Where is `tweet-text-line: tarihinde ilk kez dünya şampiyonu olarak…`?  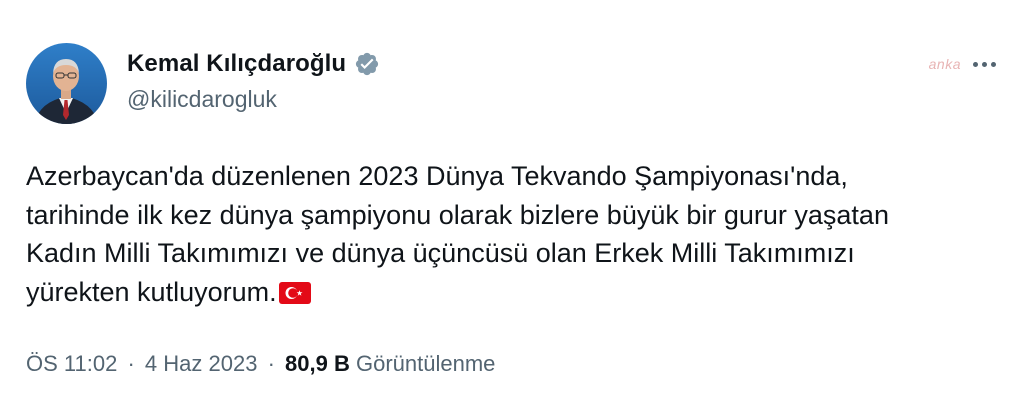
tweet-text-line: tarihinde ilk kez dünya şampiyonu olarak… is located at coordinates (457, 214).